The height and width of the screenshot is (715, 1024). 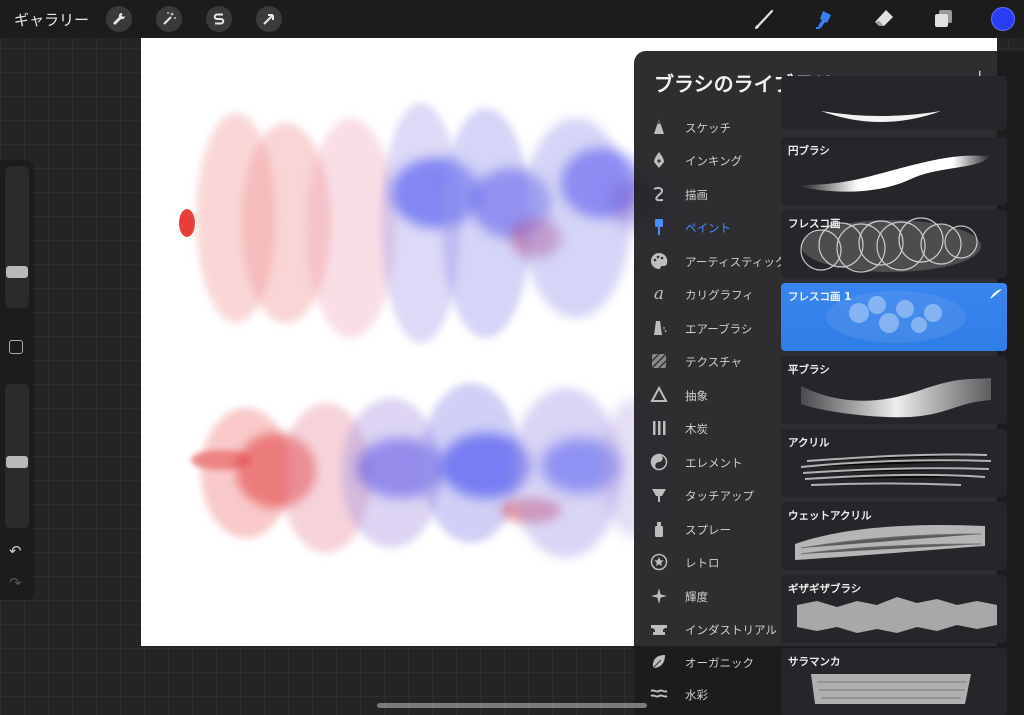 I want to click on brush-item-fresco: フレスコ画, so click(x=894, y=244).